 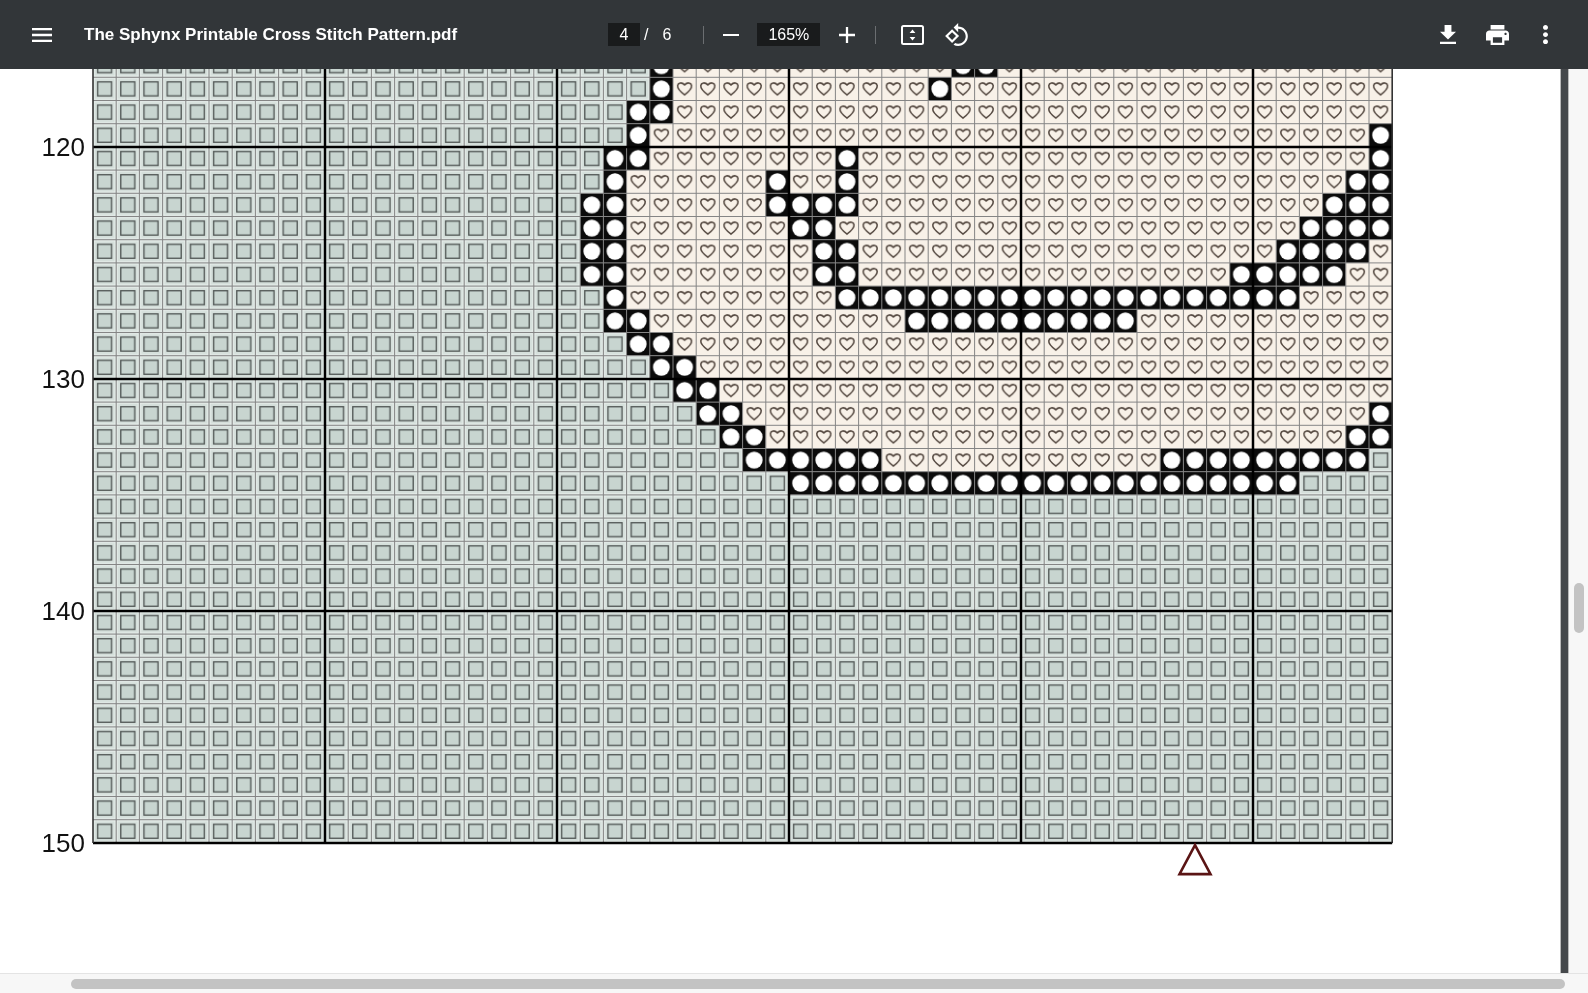 What do you see at coordinates (63, 842) in the screenshot?
I see `row-number: 150` at bounding box center [63, 842].